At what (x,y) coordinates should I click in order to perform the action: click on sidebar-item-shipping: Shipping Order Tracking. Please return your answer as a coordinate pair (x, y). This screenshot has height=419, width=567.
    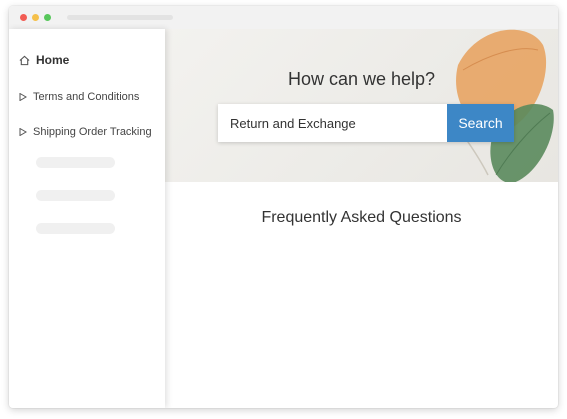
    Looking at the image, I should click on (85, 132).